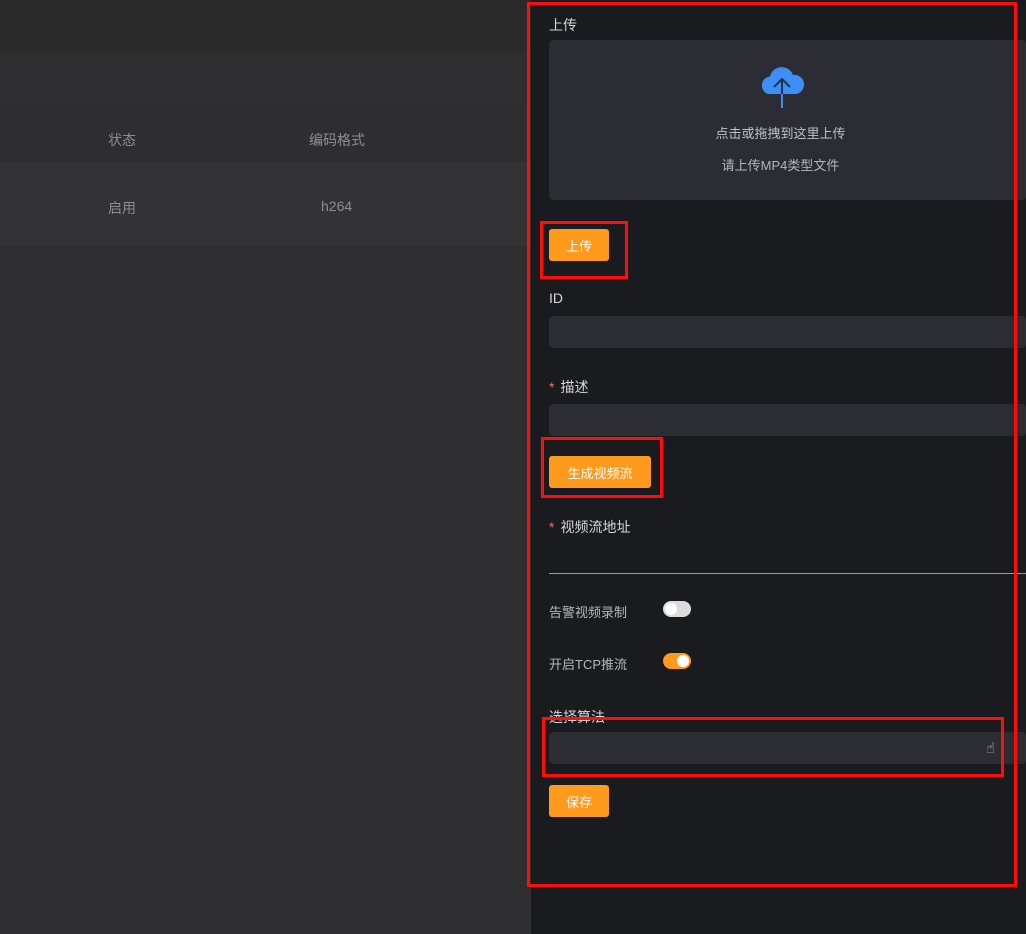  What do you see at coordinates (265, 26) in the screenshot?
I see `top-bar` at bounding box center [265, 26].